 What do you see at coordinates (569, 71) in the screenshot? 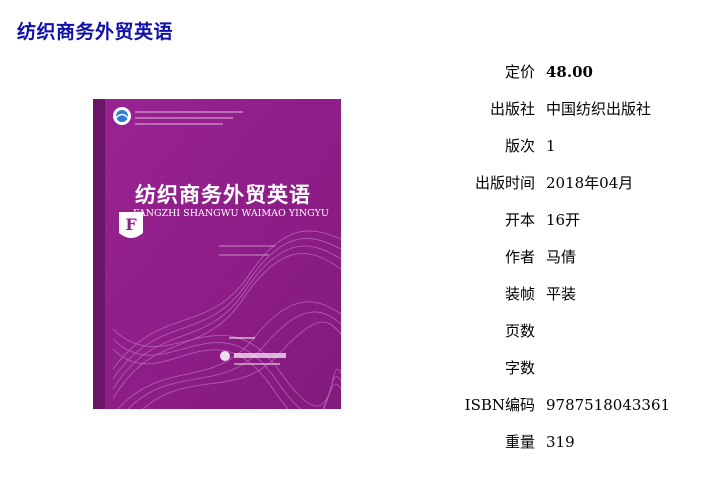
I see `spec-value-price: 48.00` at bounding box center [569, 71].